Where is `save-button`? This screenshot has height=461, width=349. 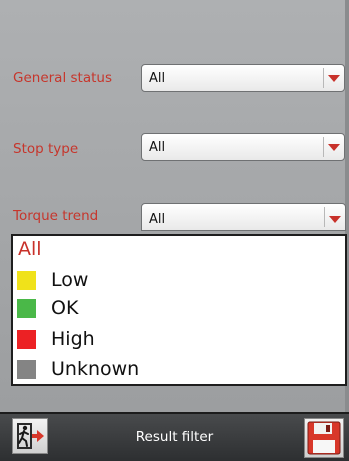
save-button is located at coordinates (324, 438).